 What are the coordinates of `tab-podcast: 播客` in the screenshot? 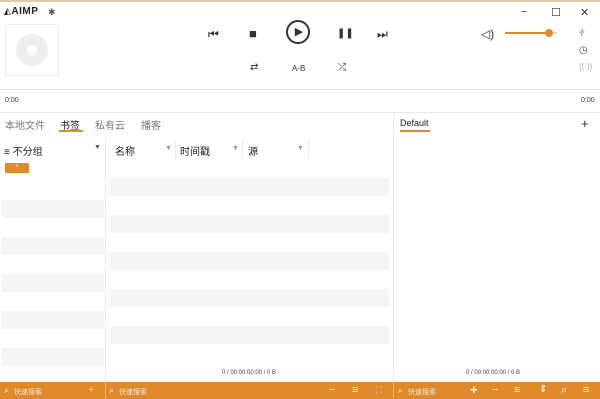 It's located at (151, 124).